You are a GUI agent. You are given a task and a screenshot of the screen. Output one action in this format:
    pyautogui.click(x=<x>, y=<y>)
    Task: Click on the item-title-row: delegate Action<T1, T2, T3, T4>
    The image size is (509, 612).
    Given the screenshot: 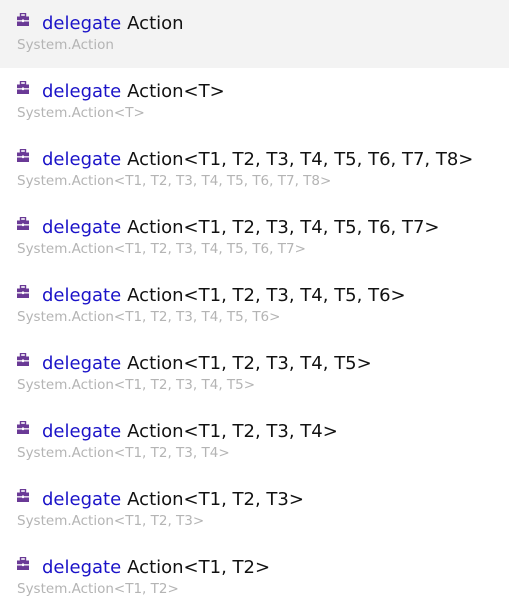 What is the action you would take?
    pyautogui.click(x=177, y=431)
    